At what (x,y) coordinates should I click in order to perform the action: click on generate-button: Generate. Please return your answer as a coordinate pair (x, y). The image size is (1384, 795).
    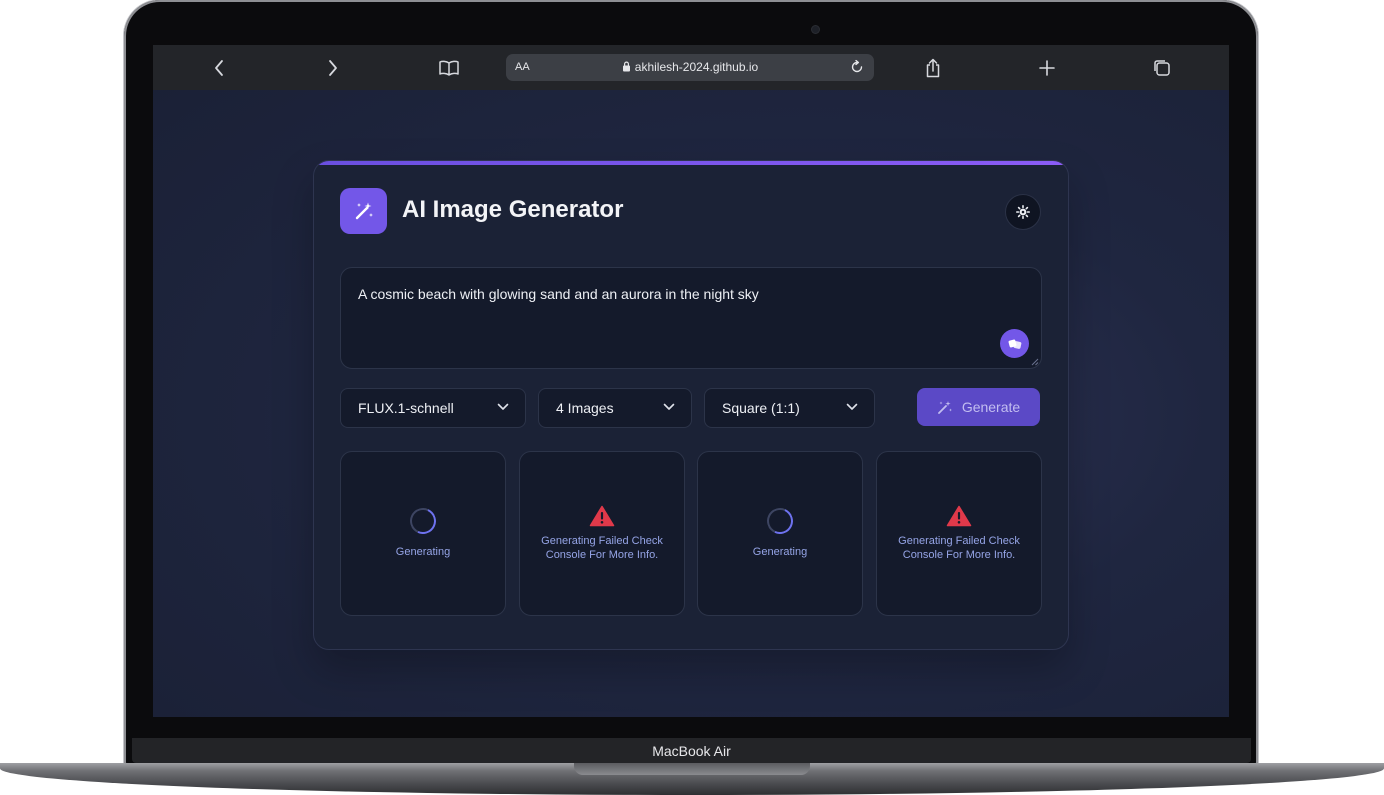
    Looking at the image, I should click on (978, 407).